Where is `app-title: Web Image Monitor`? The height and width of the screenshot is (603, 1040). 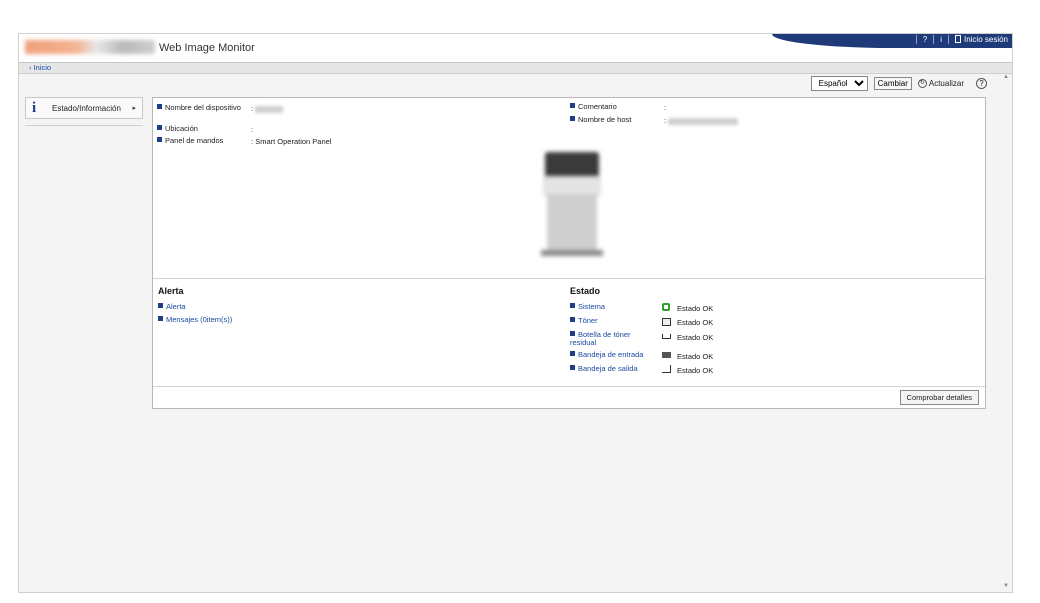
app-title: Web Image Monitor is located at coordinates (207, 48).